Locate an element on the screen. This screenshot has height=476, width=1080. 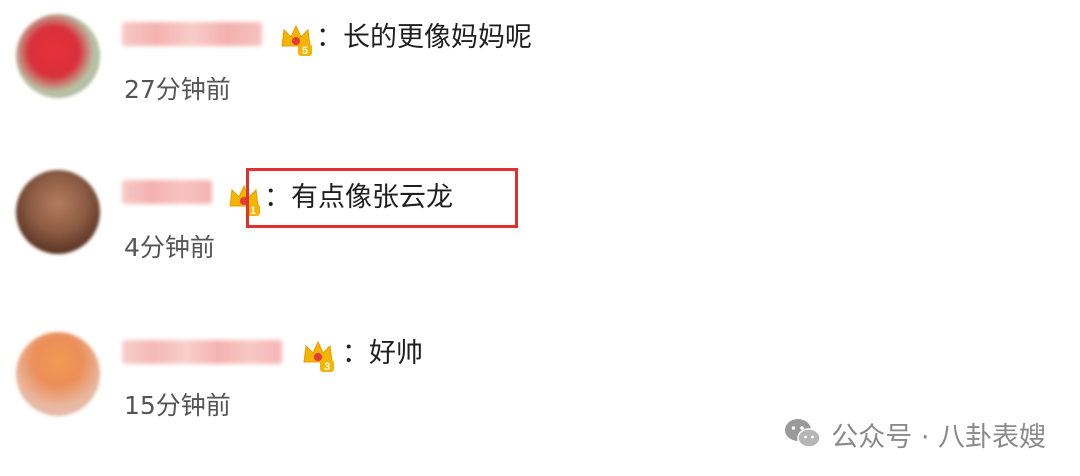
comment-text: ：好帅 is located at coordinates (382, 353).